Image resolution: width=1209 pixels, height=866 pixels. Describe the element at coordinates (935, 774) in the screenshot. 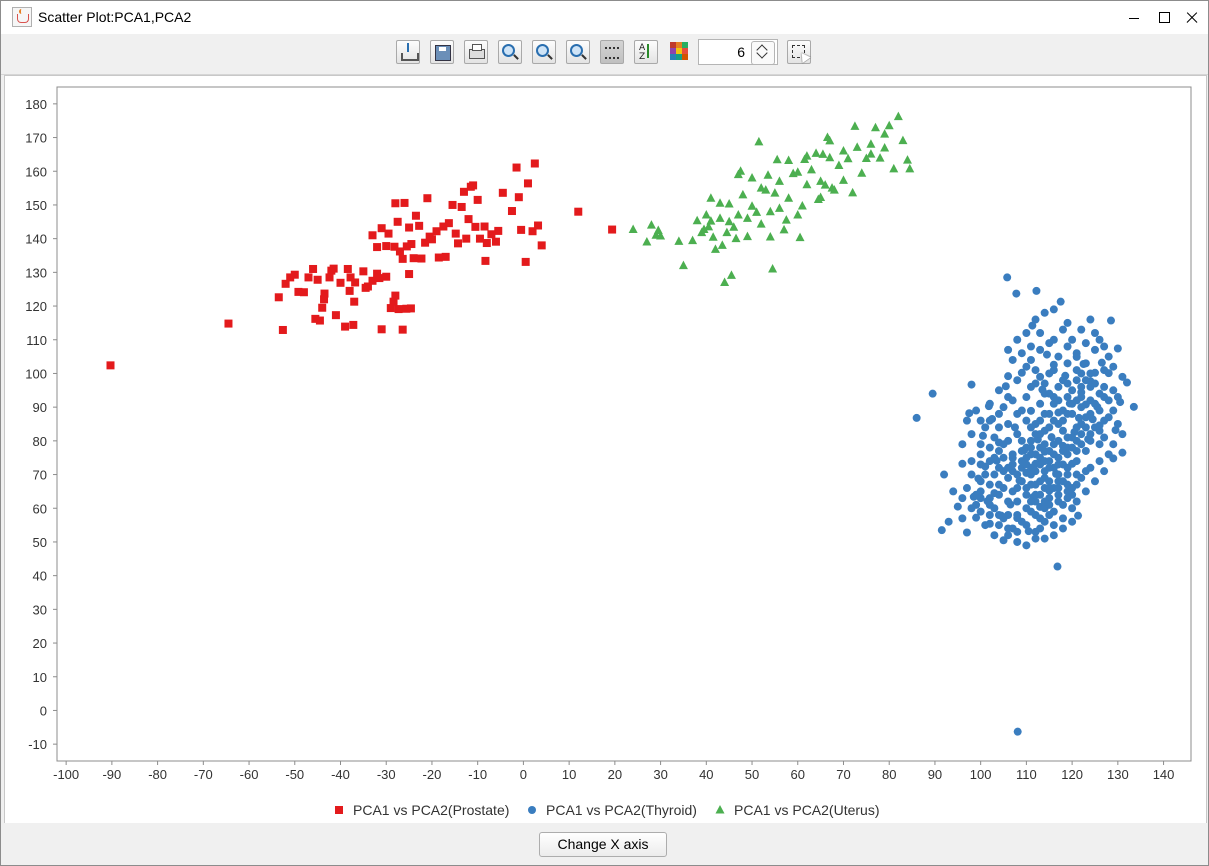

I see `x-tick-label: 90` at that location.